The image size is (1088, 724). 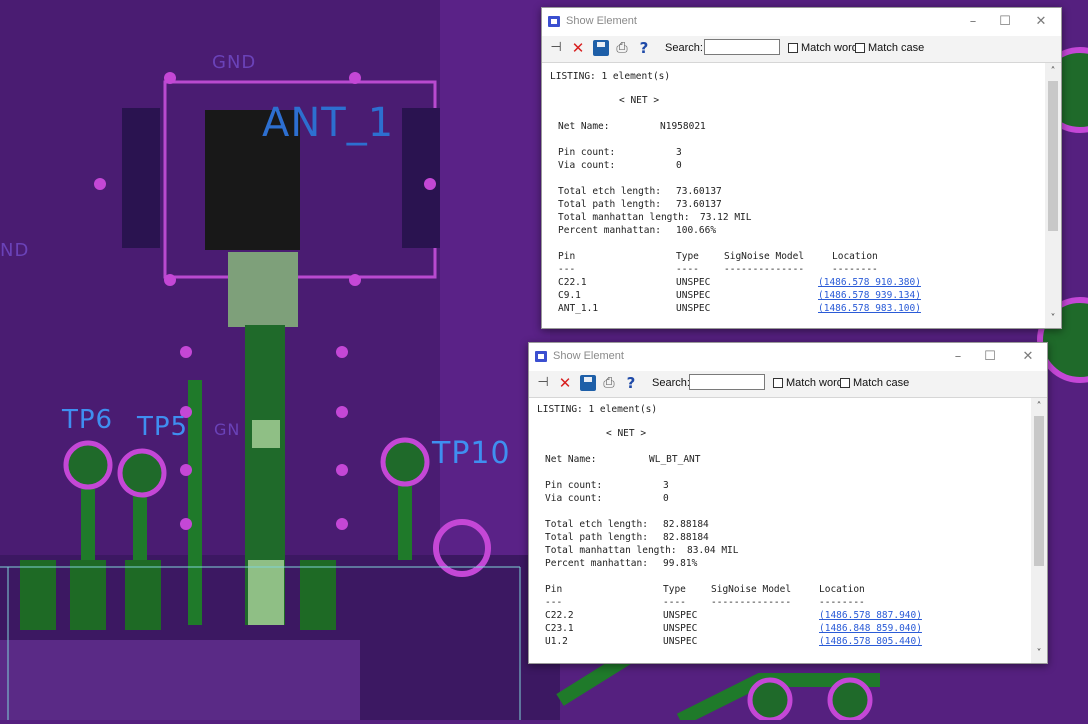 What do you see at coordinates (578, 308) in the screenshot?
I see `row-pin: ANT_1.1` at bounding box center [578, 308].